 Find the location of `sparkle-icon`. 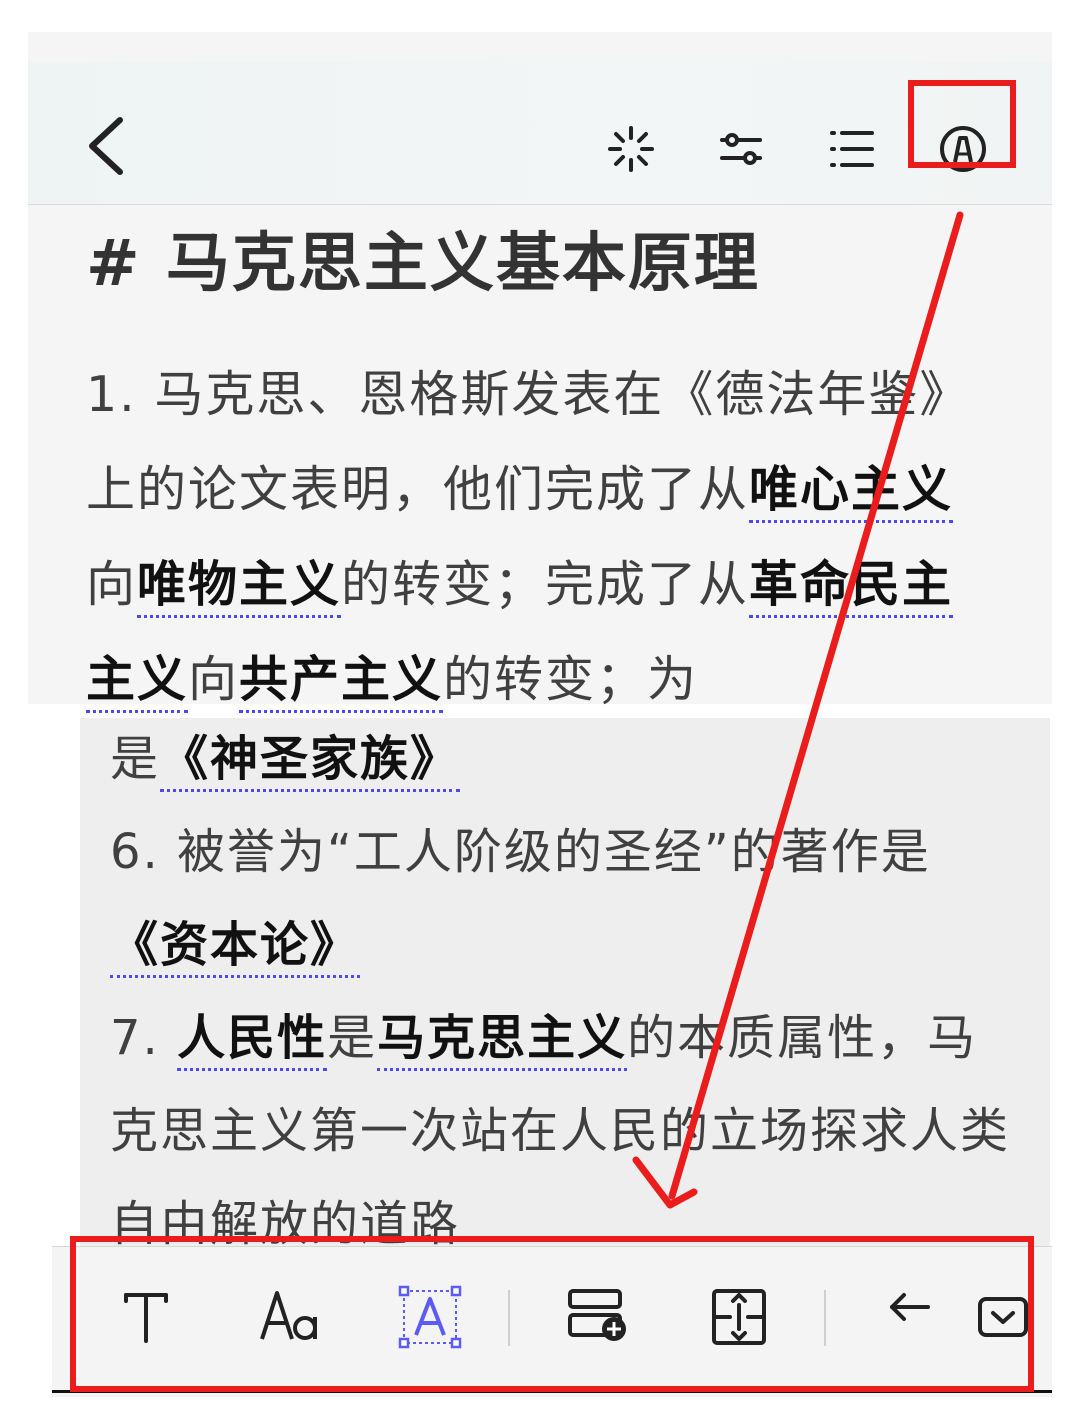

sparkle-icon is located at coordinates (631, 149).